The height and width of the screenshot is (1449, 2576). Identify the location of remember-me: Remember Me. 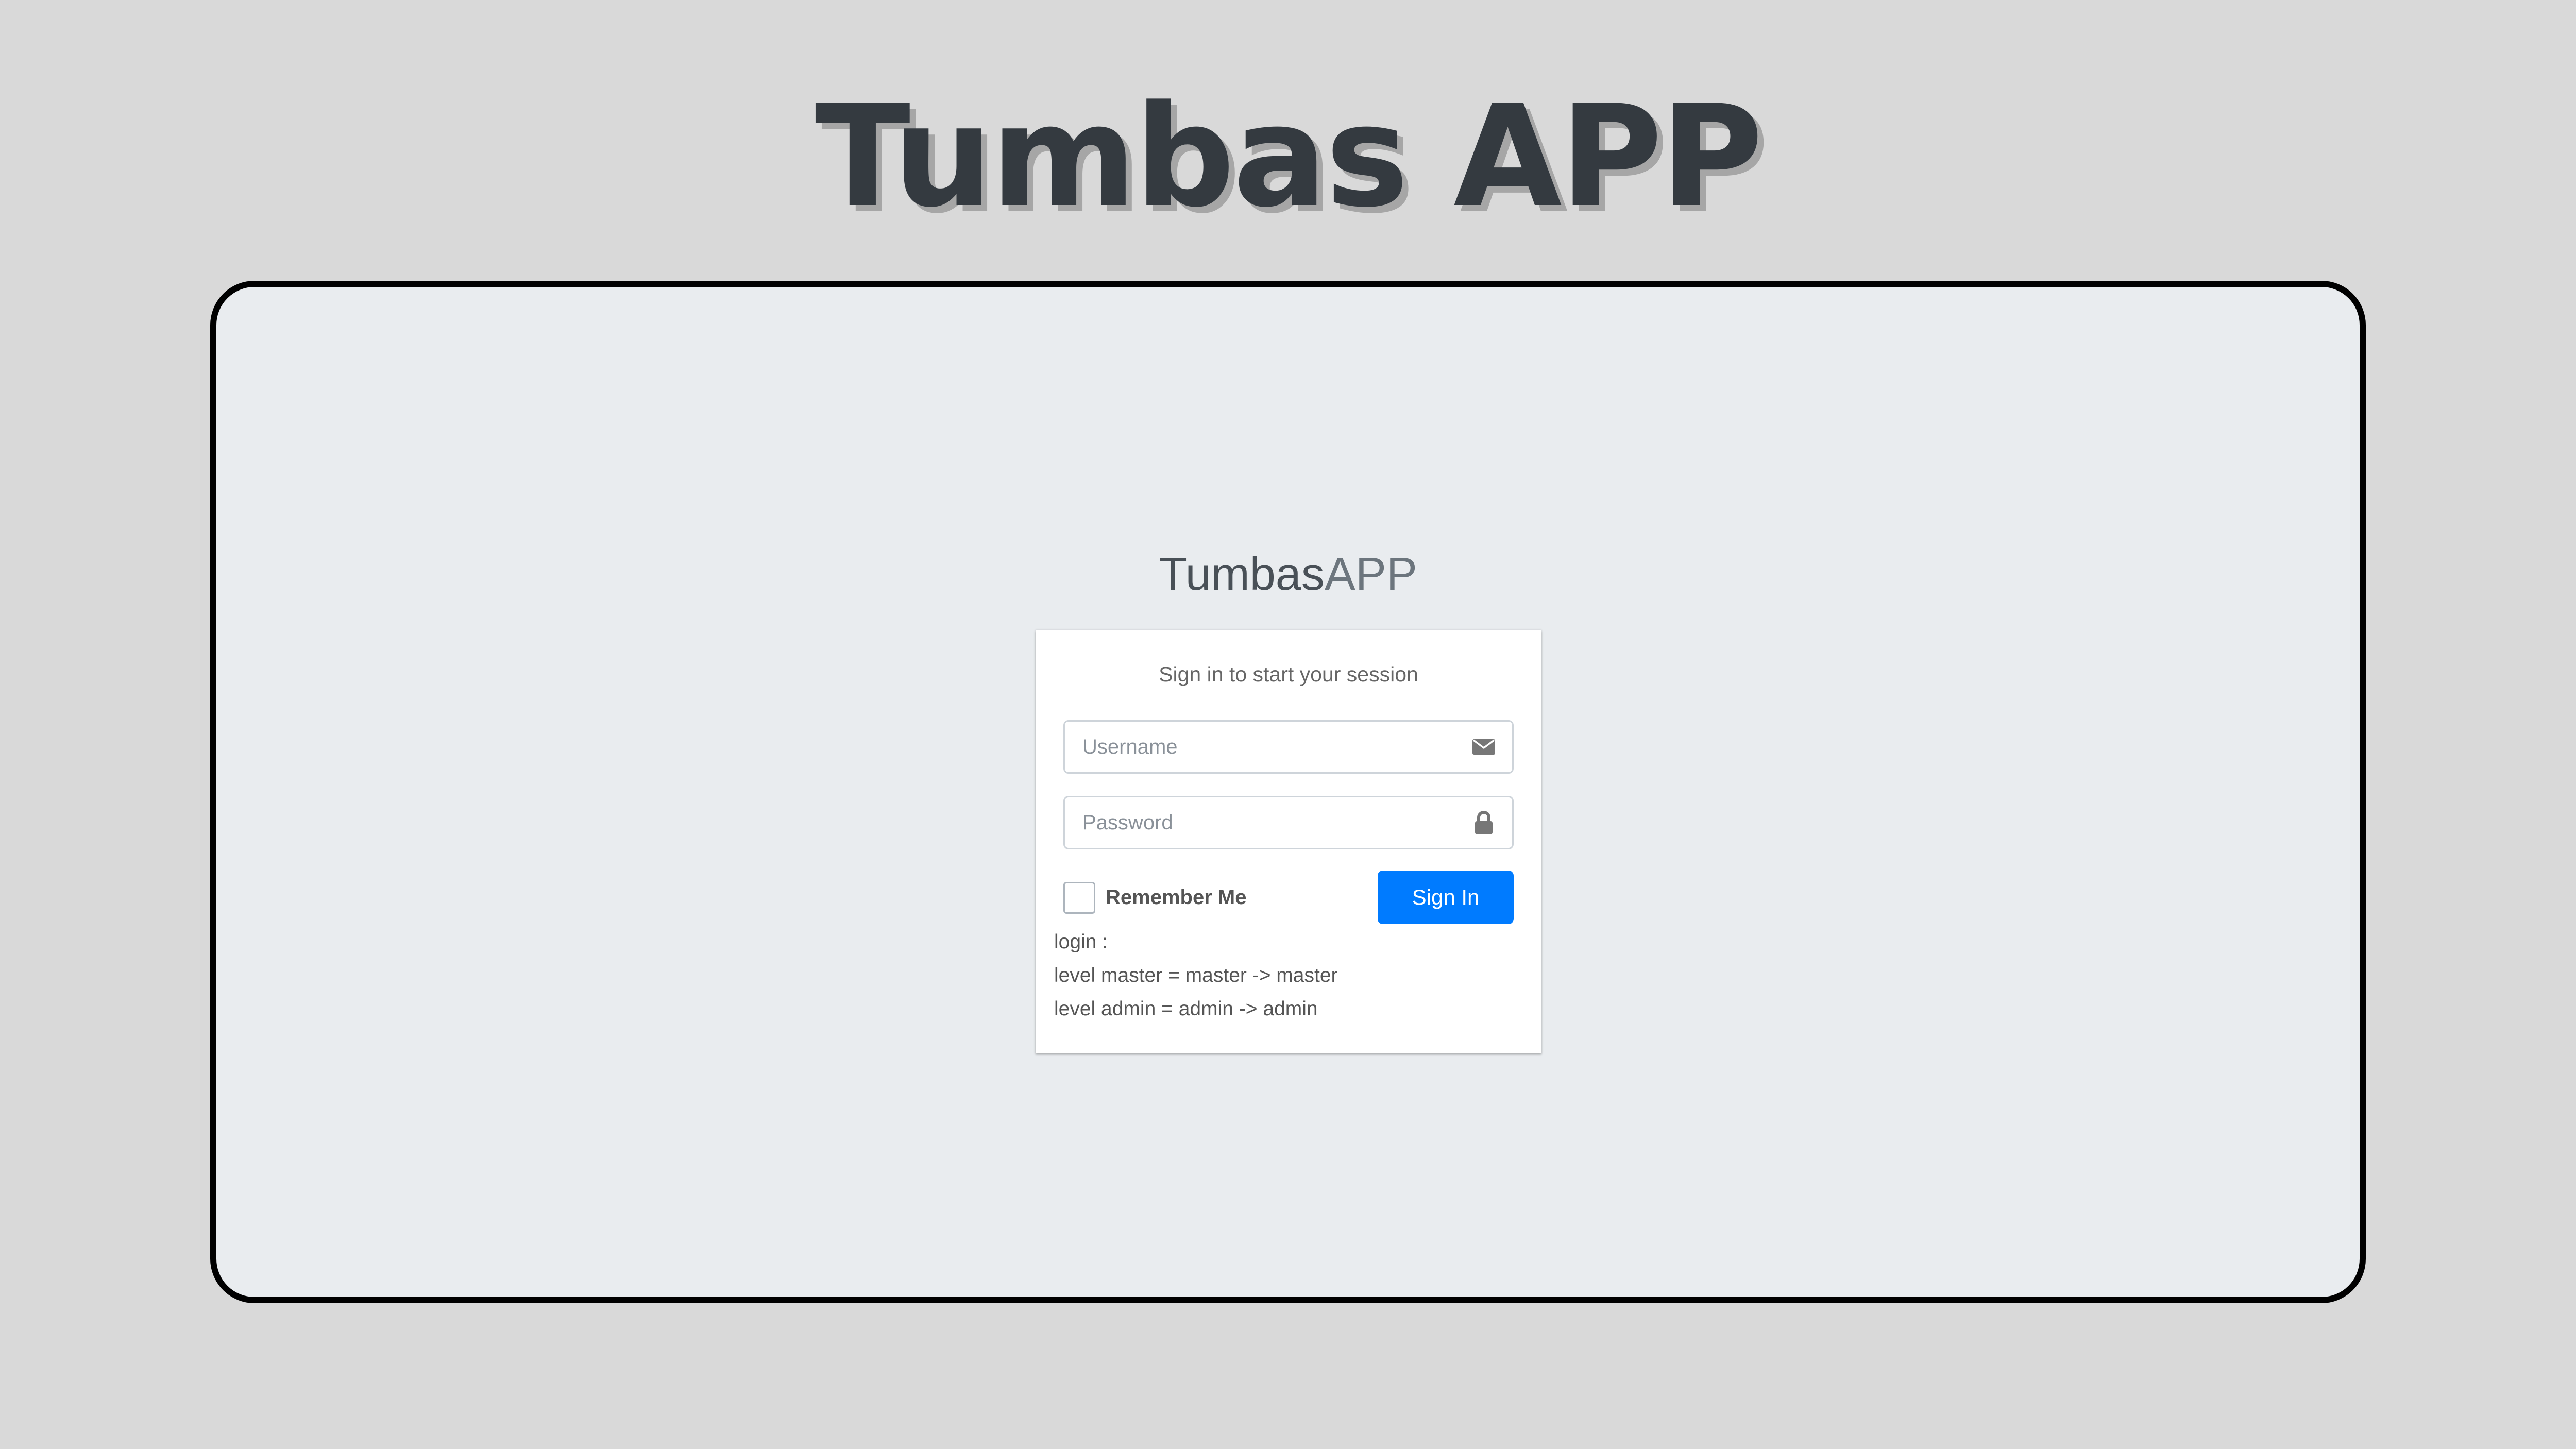
(1207, 898).